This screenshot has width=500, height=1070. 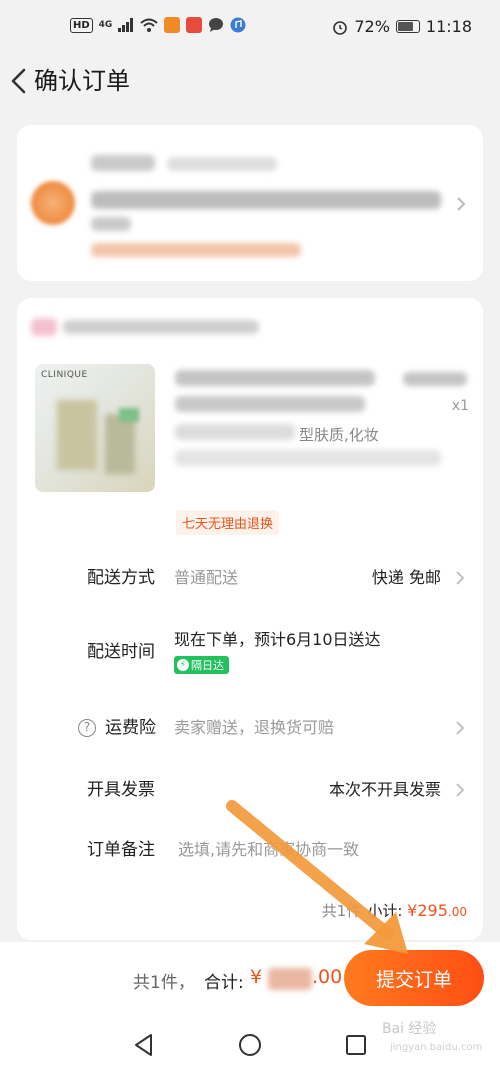 I want to click on total-currency: ¥, so click(x=256, y=977).